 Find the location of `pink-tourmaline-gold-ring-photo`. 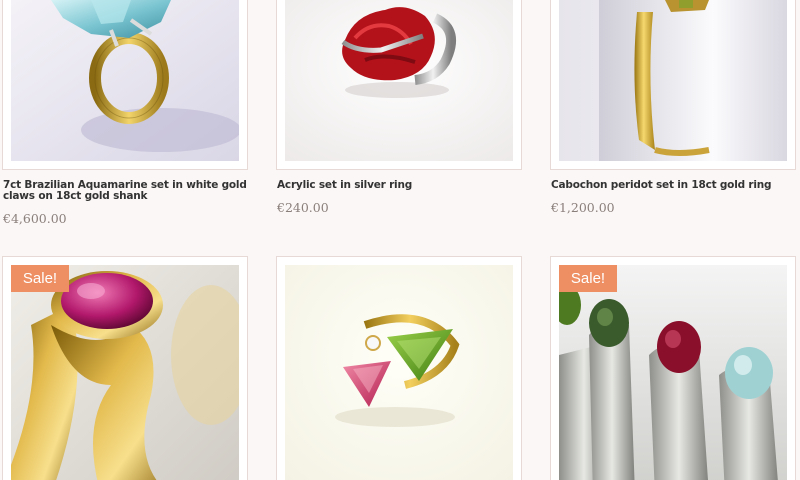

pink-tourmaline-gold-ring-photo is located at coordinates (125, 372).